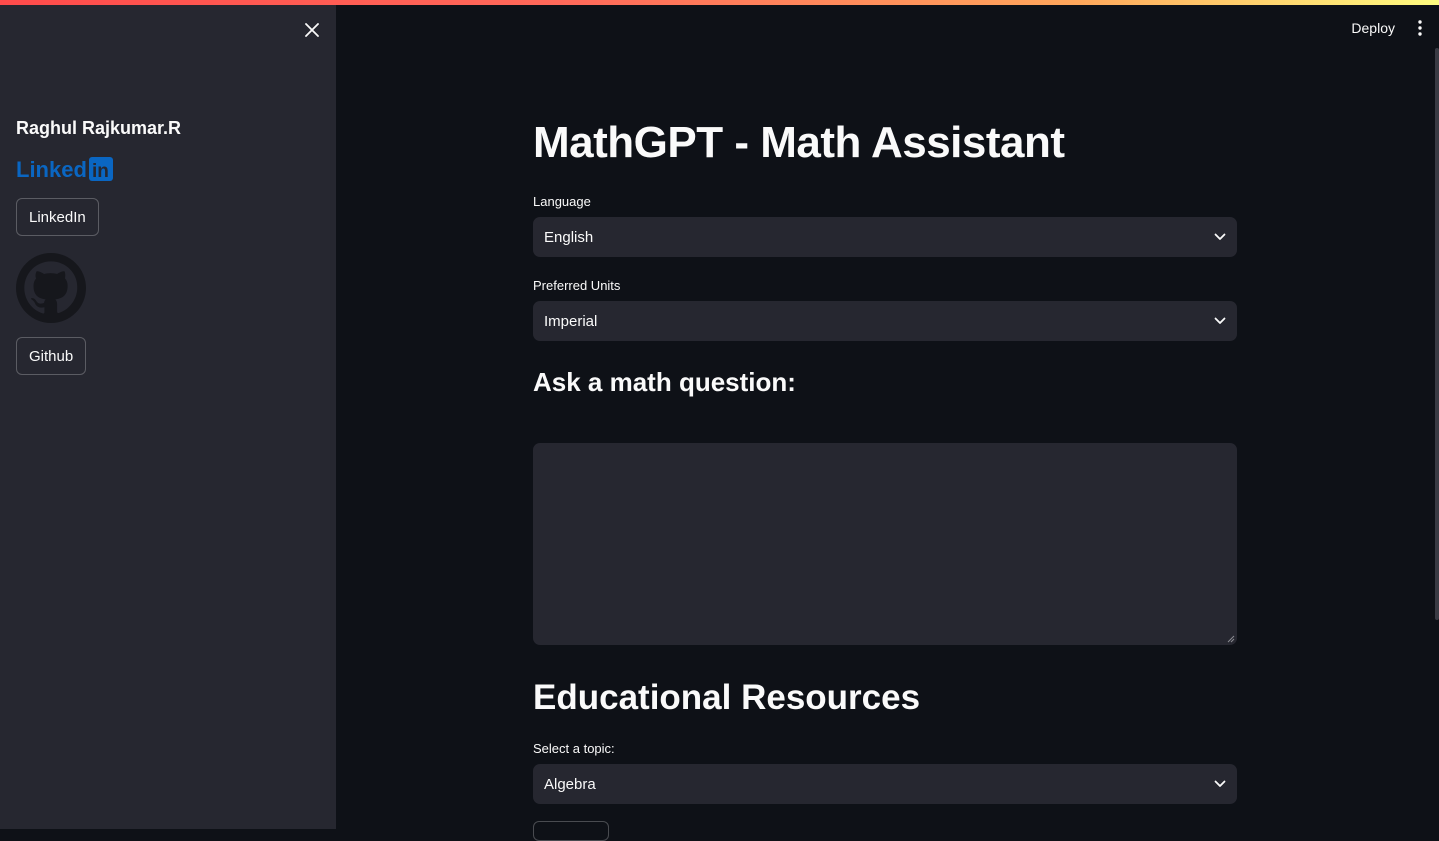 This screenshot has width=1439, height=841. I want to click on kebab-menu-icon, so click(1420, 28).